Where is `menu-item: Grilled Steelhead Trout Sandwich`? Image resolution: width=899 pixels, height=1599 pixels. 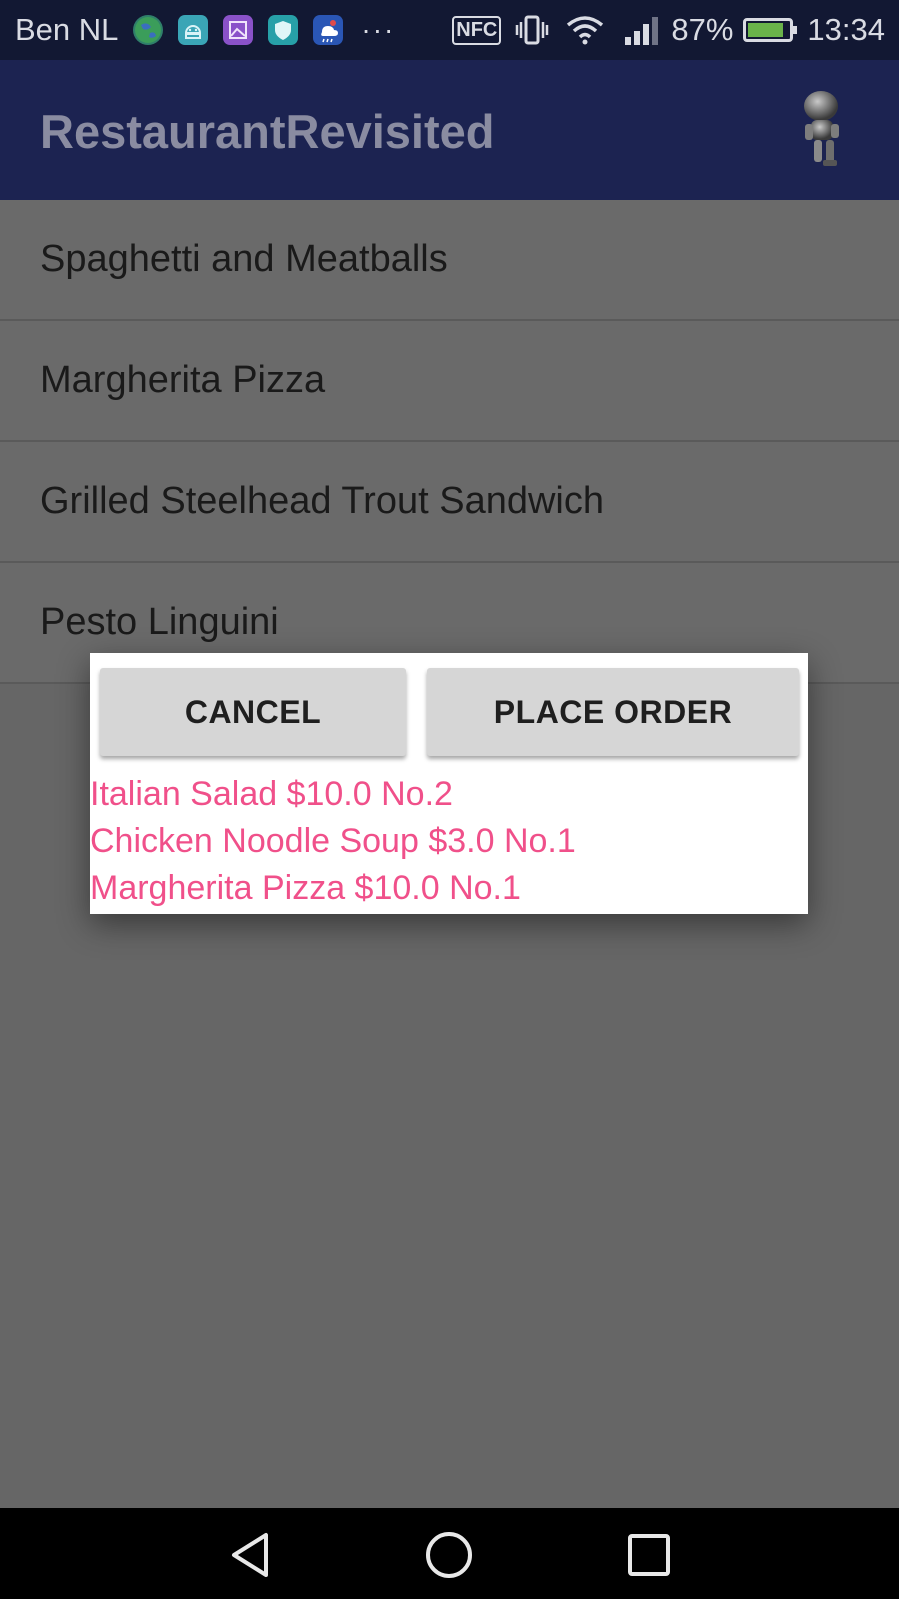 menu-item: Grilled Steelhead Trout Sandwich is located at coordinates (449, 502).